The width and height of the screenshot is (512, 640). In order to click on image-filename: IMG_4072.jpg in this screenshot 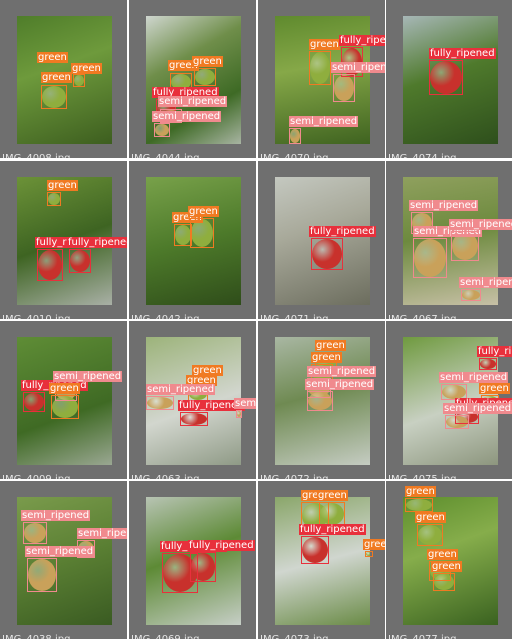, I will do `click(294, 476)`.